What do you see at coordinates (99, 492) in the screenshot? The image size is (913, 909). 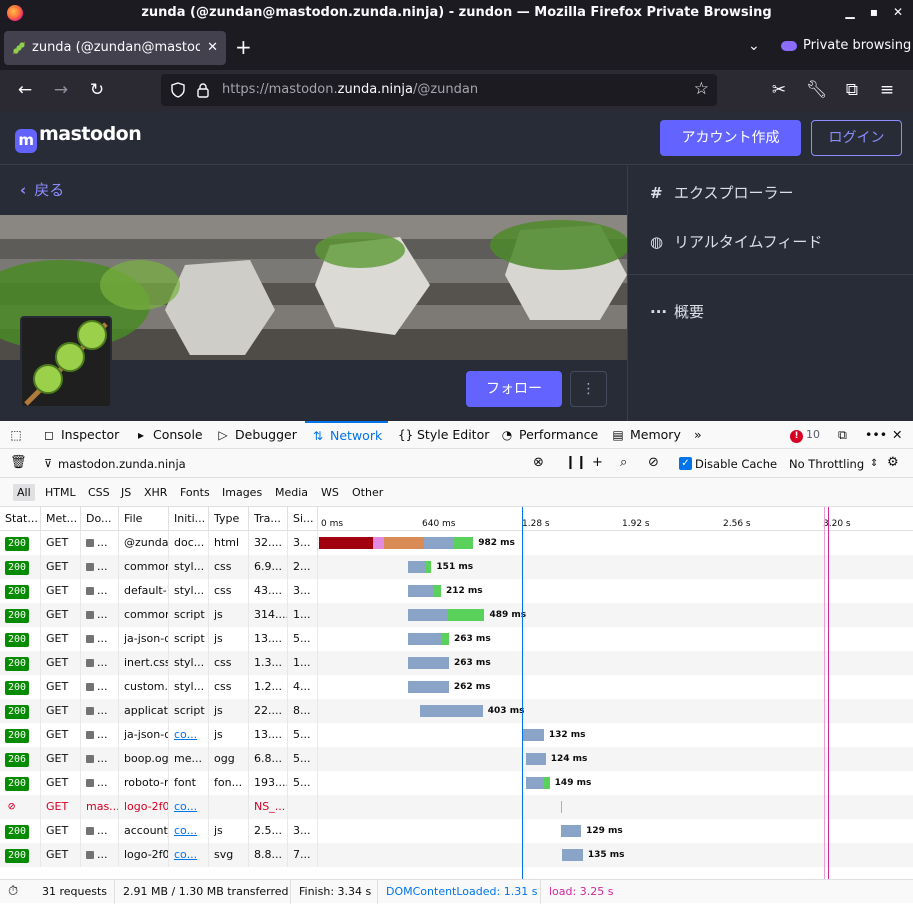 I see `filter-css: CSS` at bounding box center [99, 492].